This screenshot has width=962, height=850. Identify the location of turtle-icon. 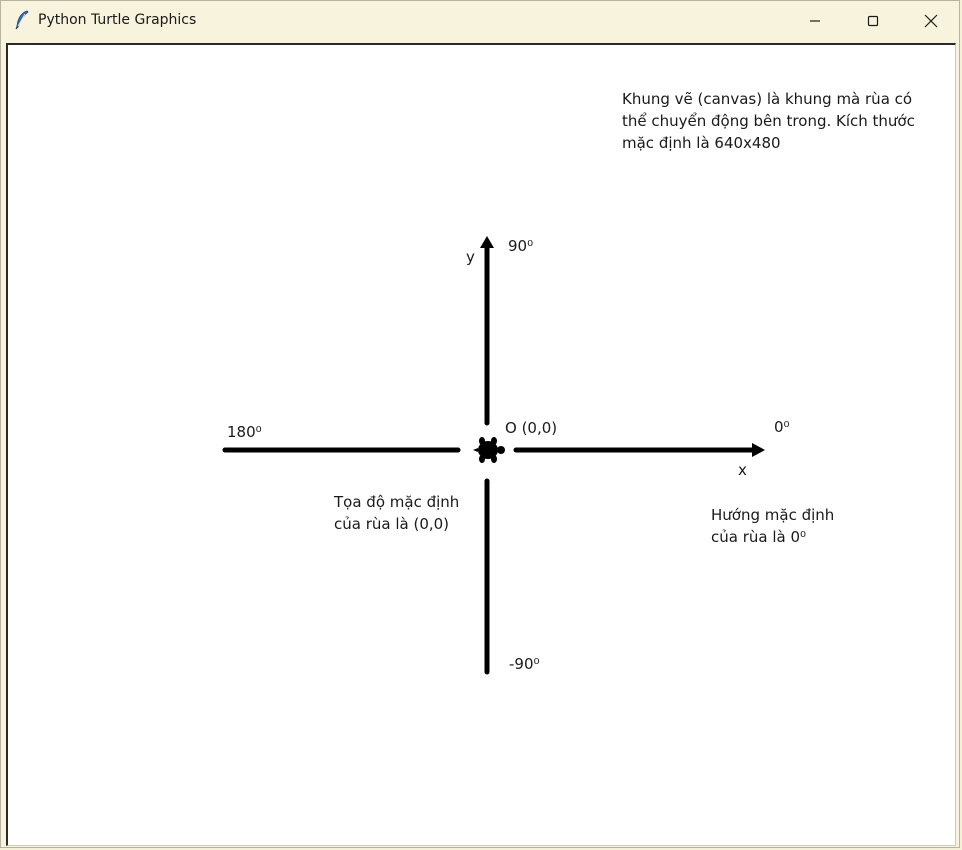
(489, 450).